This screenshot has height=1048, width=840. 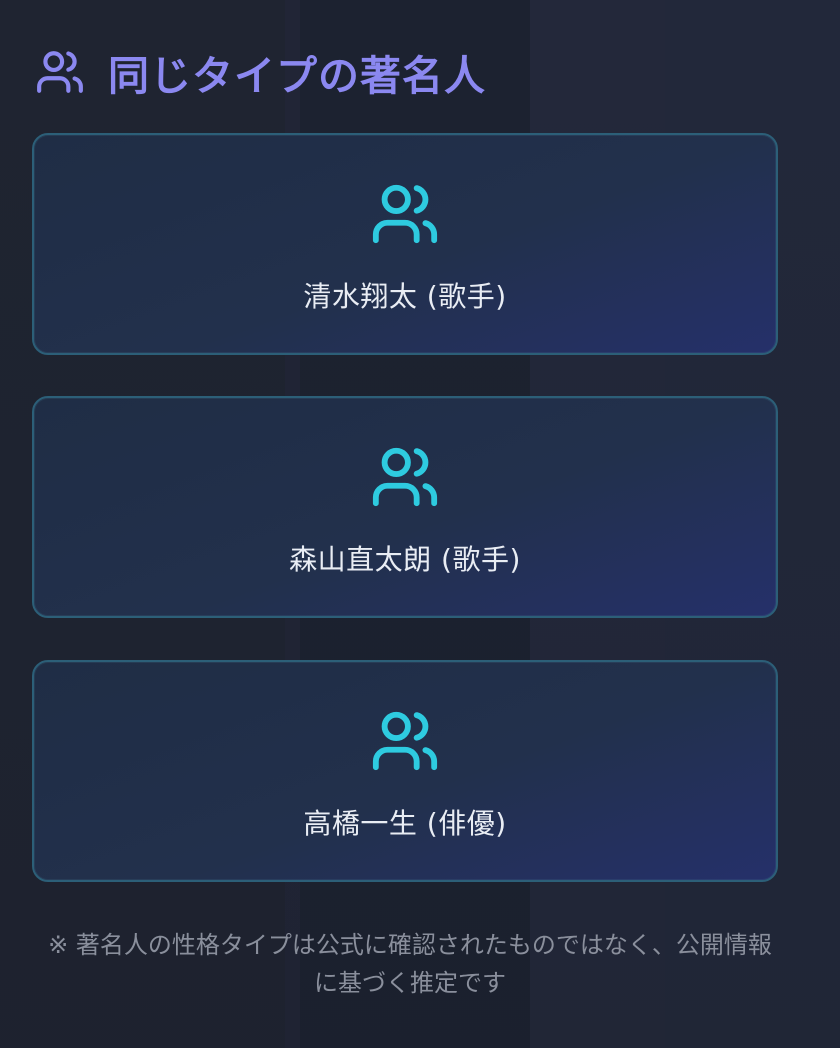 I want to click on celebrity-name: 高橋一生 (俳優), so click(x=405, y=823).